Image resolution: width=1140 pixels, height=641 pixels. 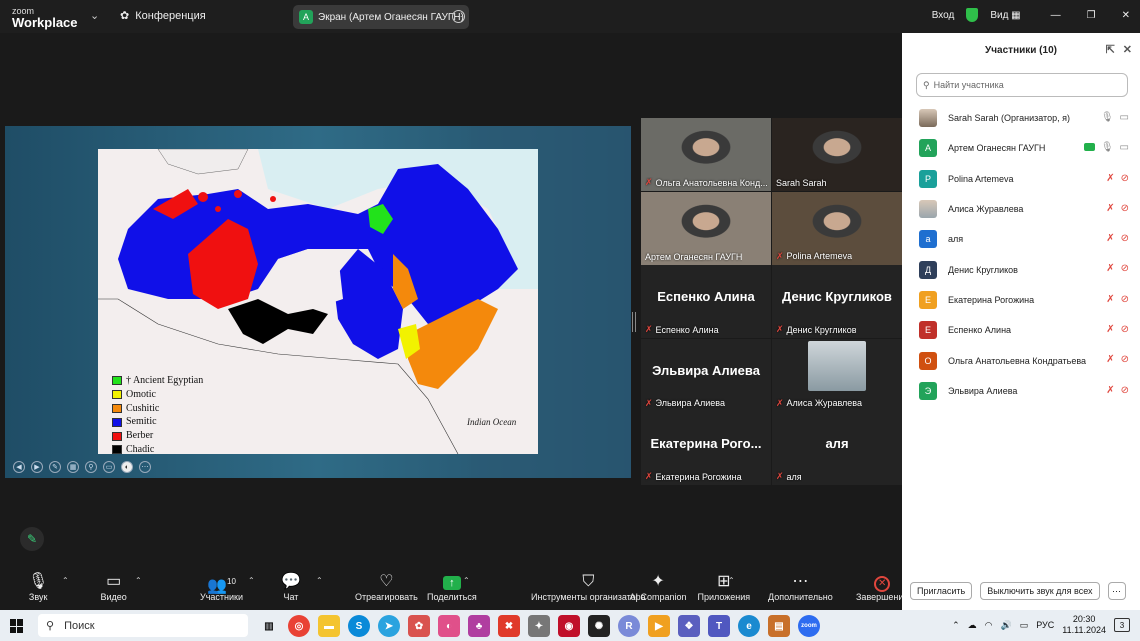 I want to click on app-icon: ♣, so click(x=479, y=626).